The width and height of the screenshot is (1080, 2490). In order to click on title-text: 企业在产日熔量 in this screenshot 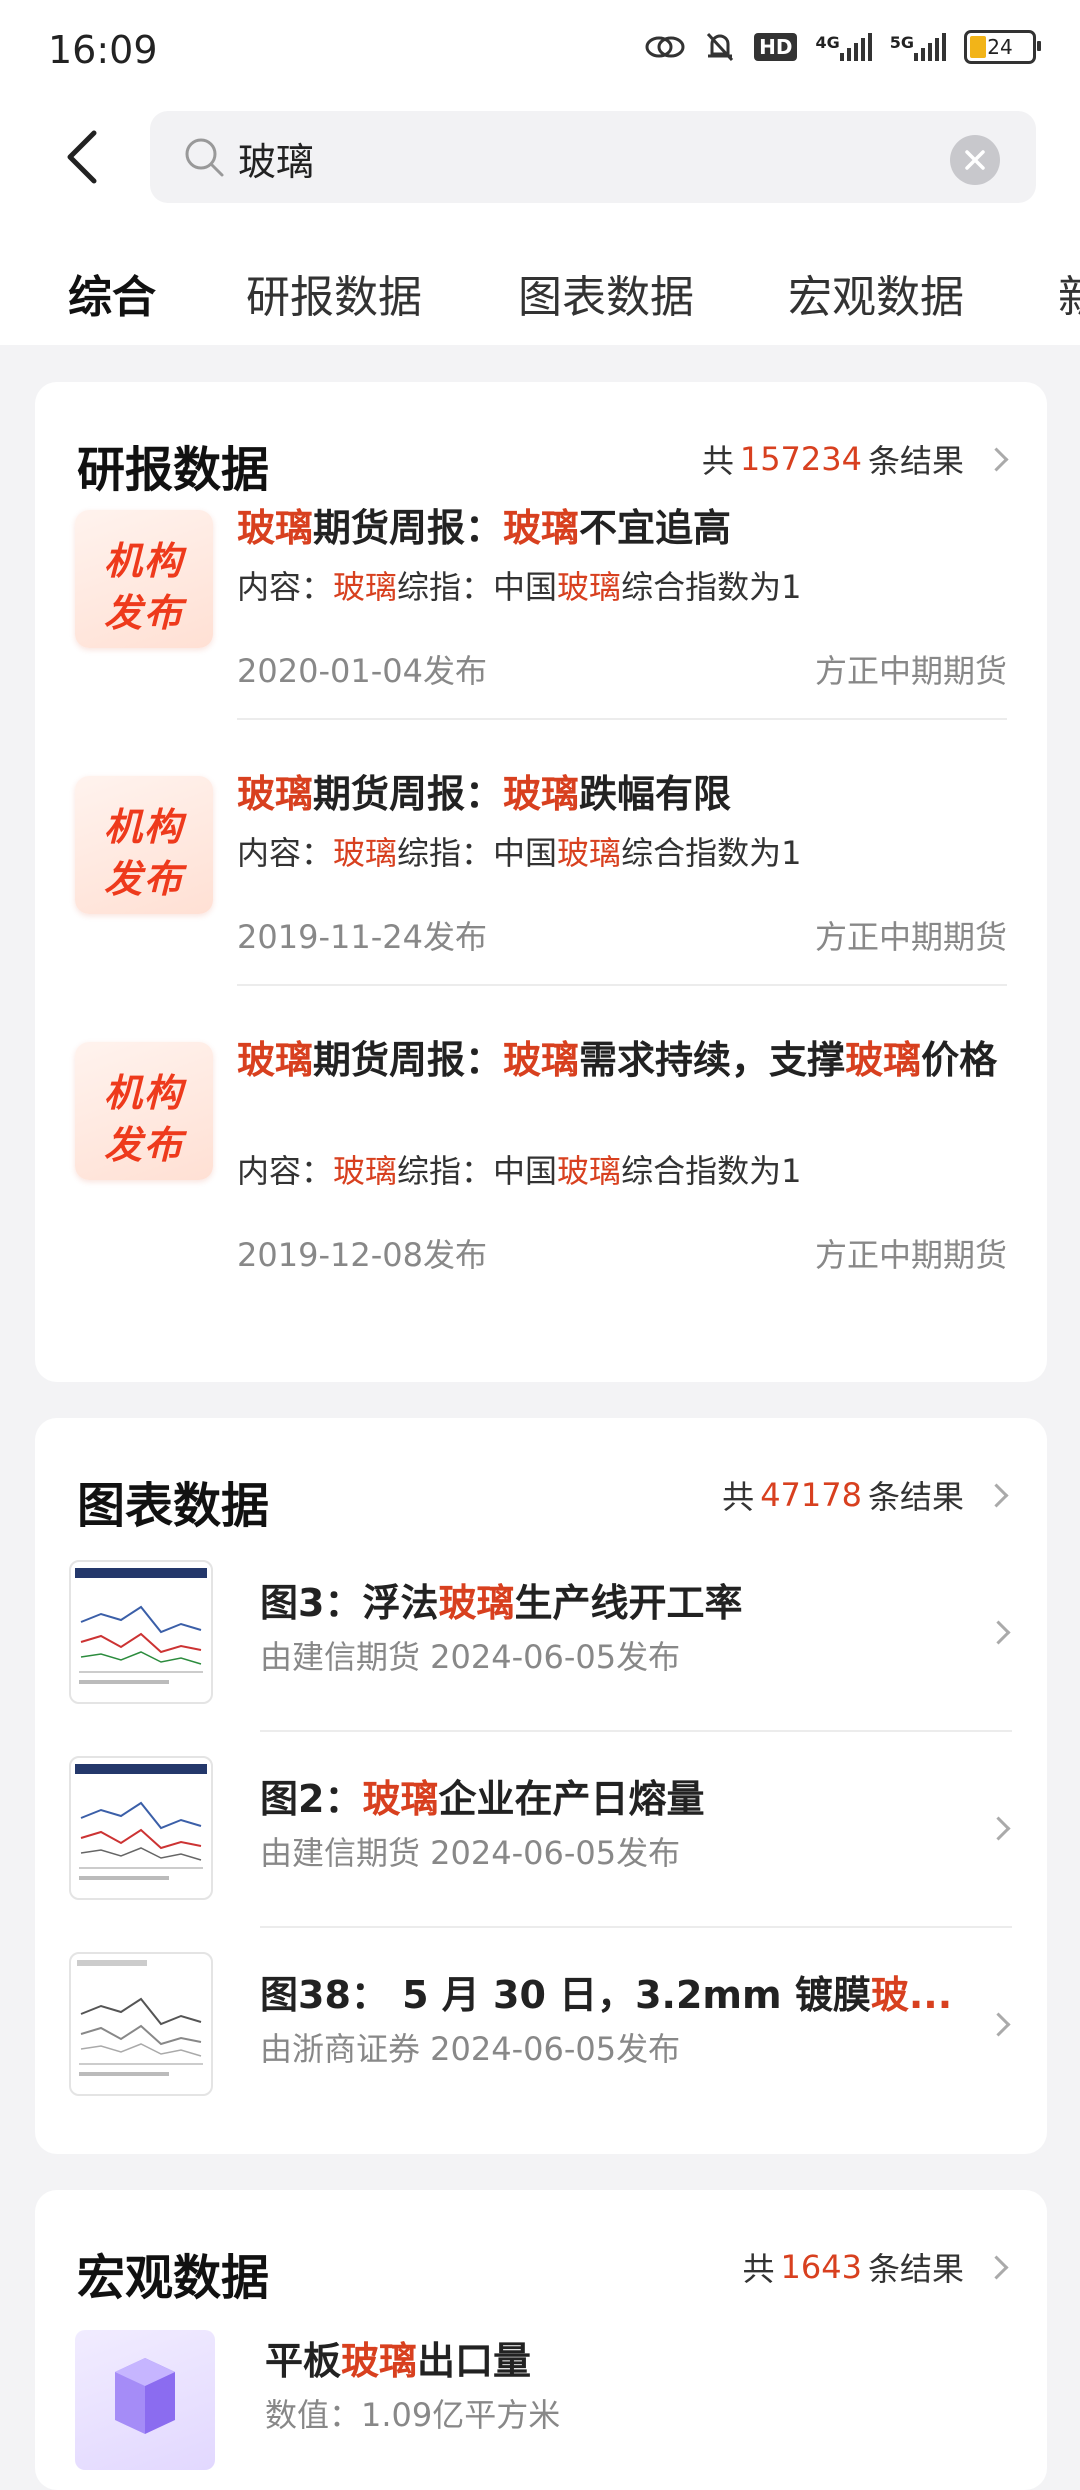, I will do `click(571, 1799)`.